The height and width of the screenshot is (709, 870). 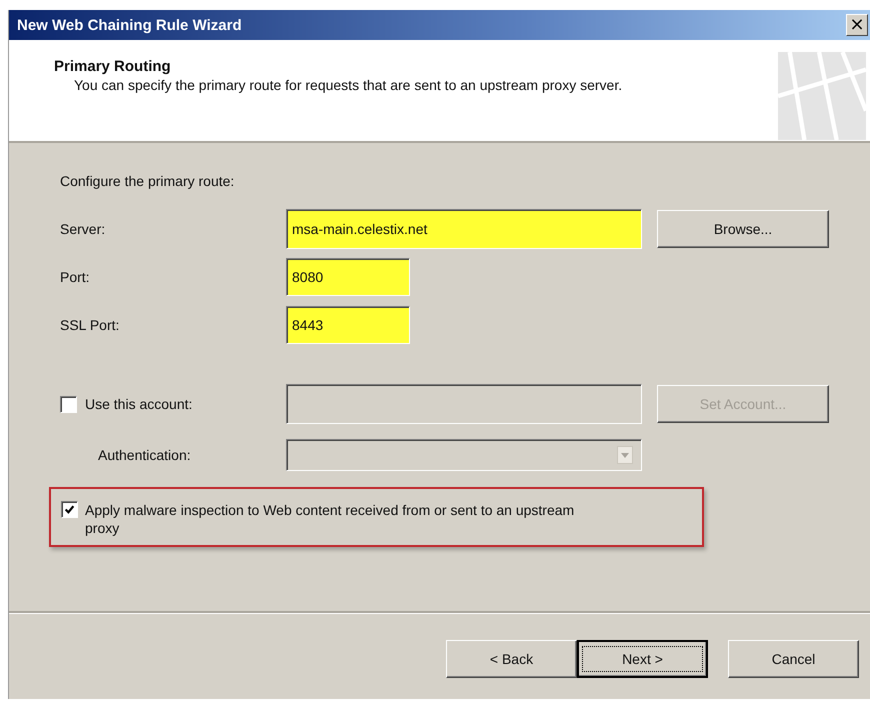 I want to click on field-label: SSL Port:, so click(x=90, y=325).